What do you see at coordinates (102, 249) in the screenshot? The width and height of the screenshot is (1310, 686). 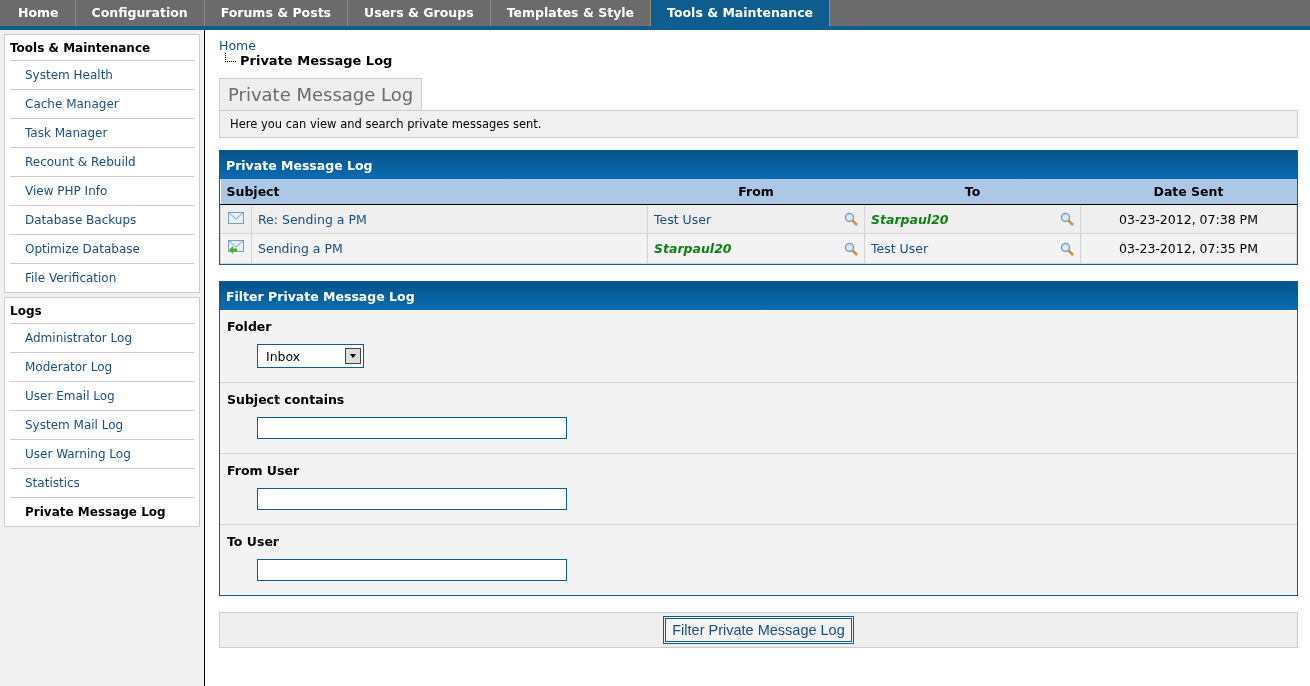 I see `sidebar-item: Optimize Database` at bounding box center [102, 249].